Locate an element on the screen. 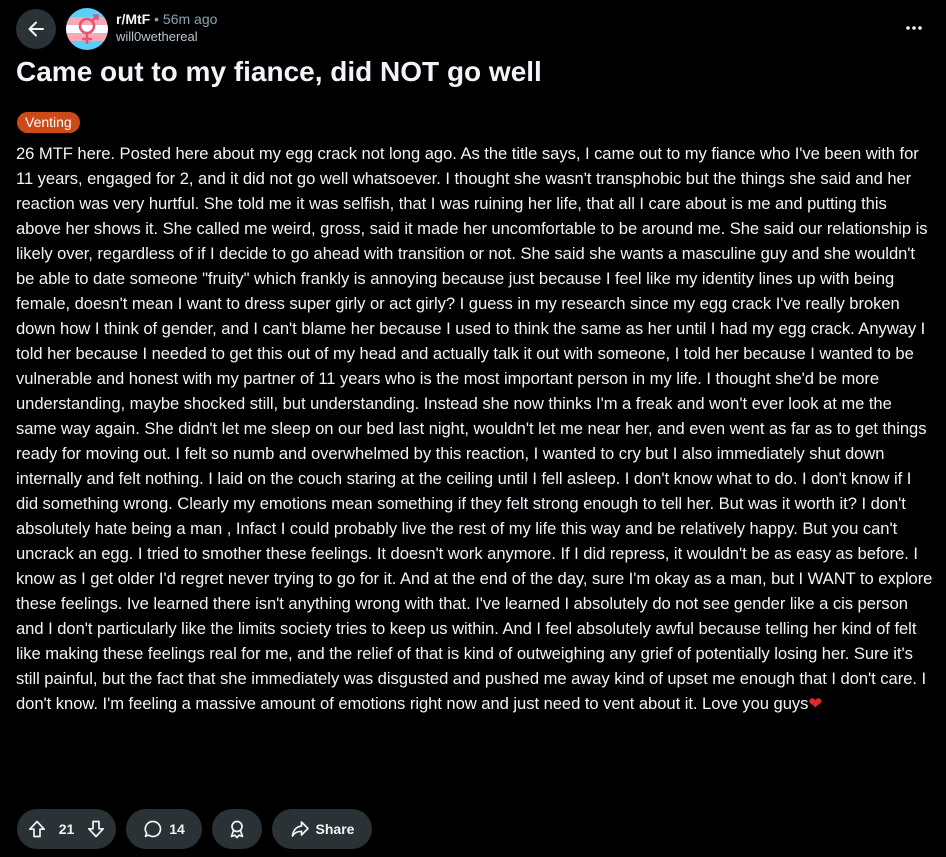 The image size is (946, 857). meta-line: r/MtF • 56m ago is located at coordinates (166, 19).